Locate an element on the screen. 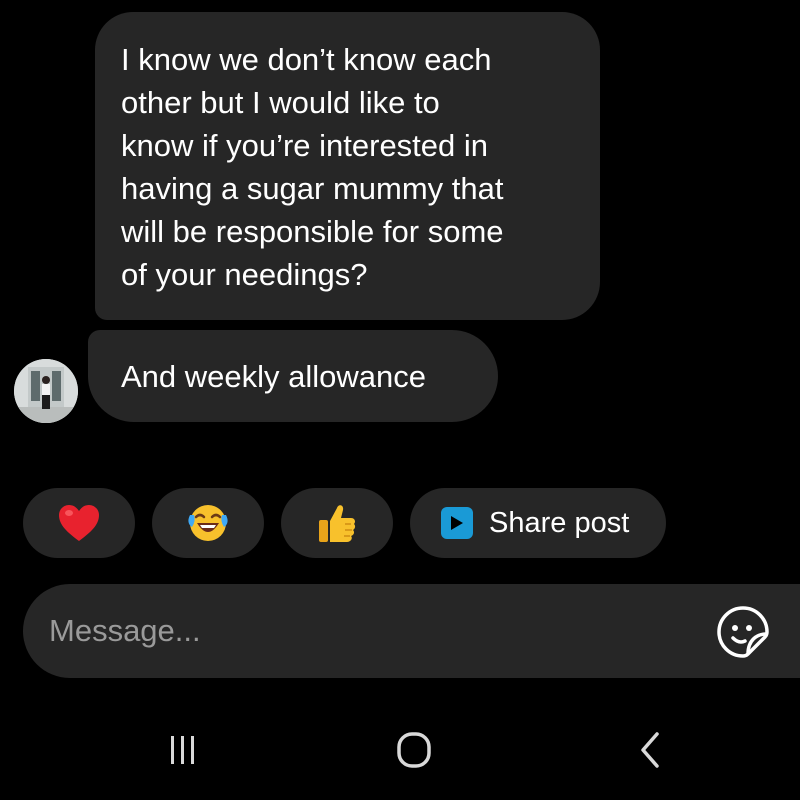 The height and width of the screenshot is (800, 800). message-line: And weekly allowance is located at coordinates (274, 376).